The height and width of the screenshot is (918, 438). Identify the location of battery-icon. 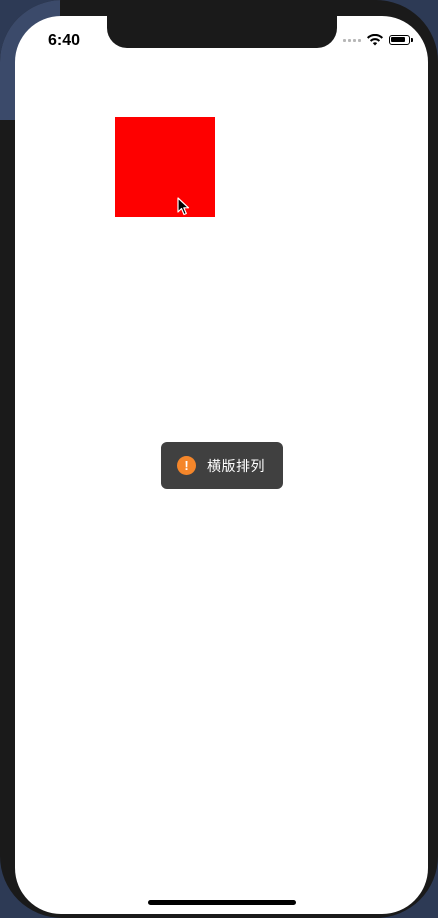
(401, 40).